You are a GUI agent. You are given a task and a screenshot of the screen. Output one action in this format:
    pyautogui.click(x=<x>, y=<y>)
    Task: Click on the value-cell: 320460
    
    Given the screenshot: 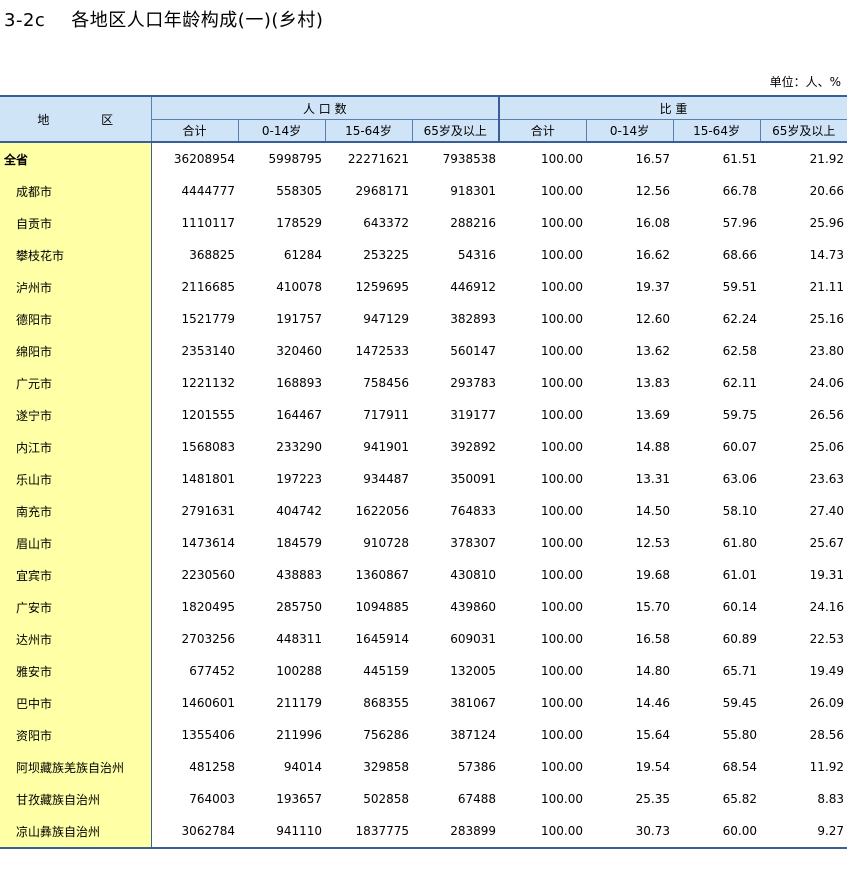 What is the action you would take?
    pyautogui.click(x=299, y=351)
    